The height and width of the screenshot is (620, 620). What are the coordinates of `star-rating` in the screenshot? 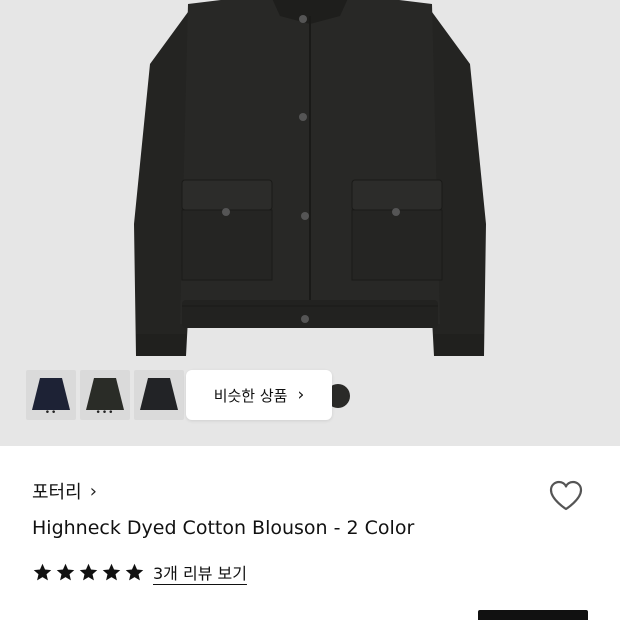 It's located at (89, 572).